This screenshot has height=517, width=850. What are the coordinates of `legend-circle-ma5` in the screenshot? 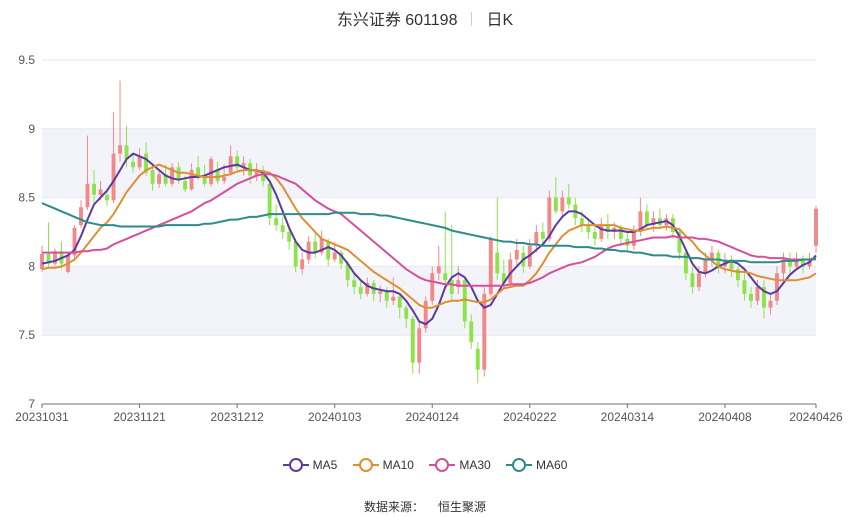 It's located at (295, 465).